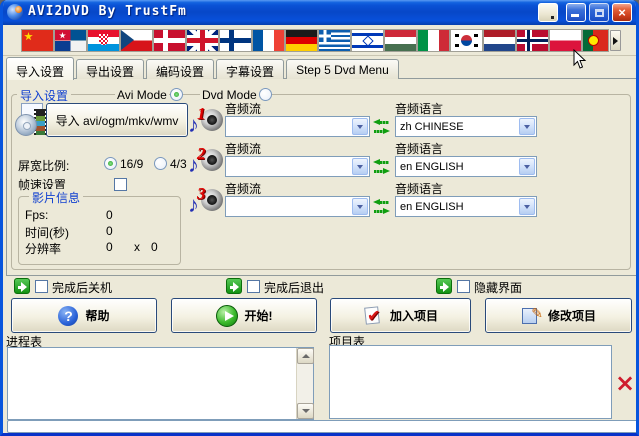 Image resolution: width=639 pixels, height=436 pixels. I want to click on audio-stream-label-1: 音频流, so click(243, 109).